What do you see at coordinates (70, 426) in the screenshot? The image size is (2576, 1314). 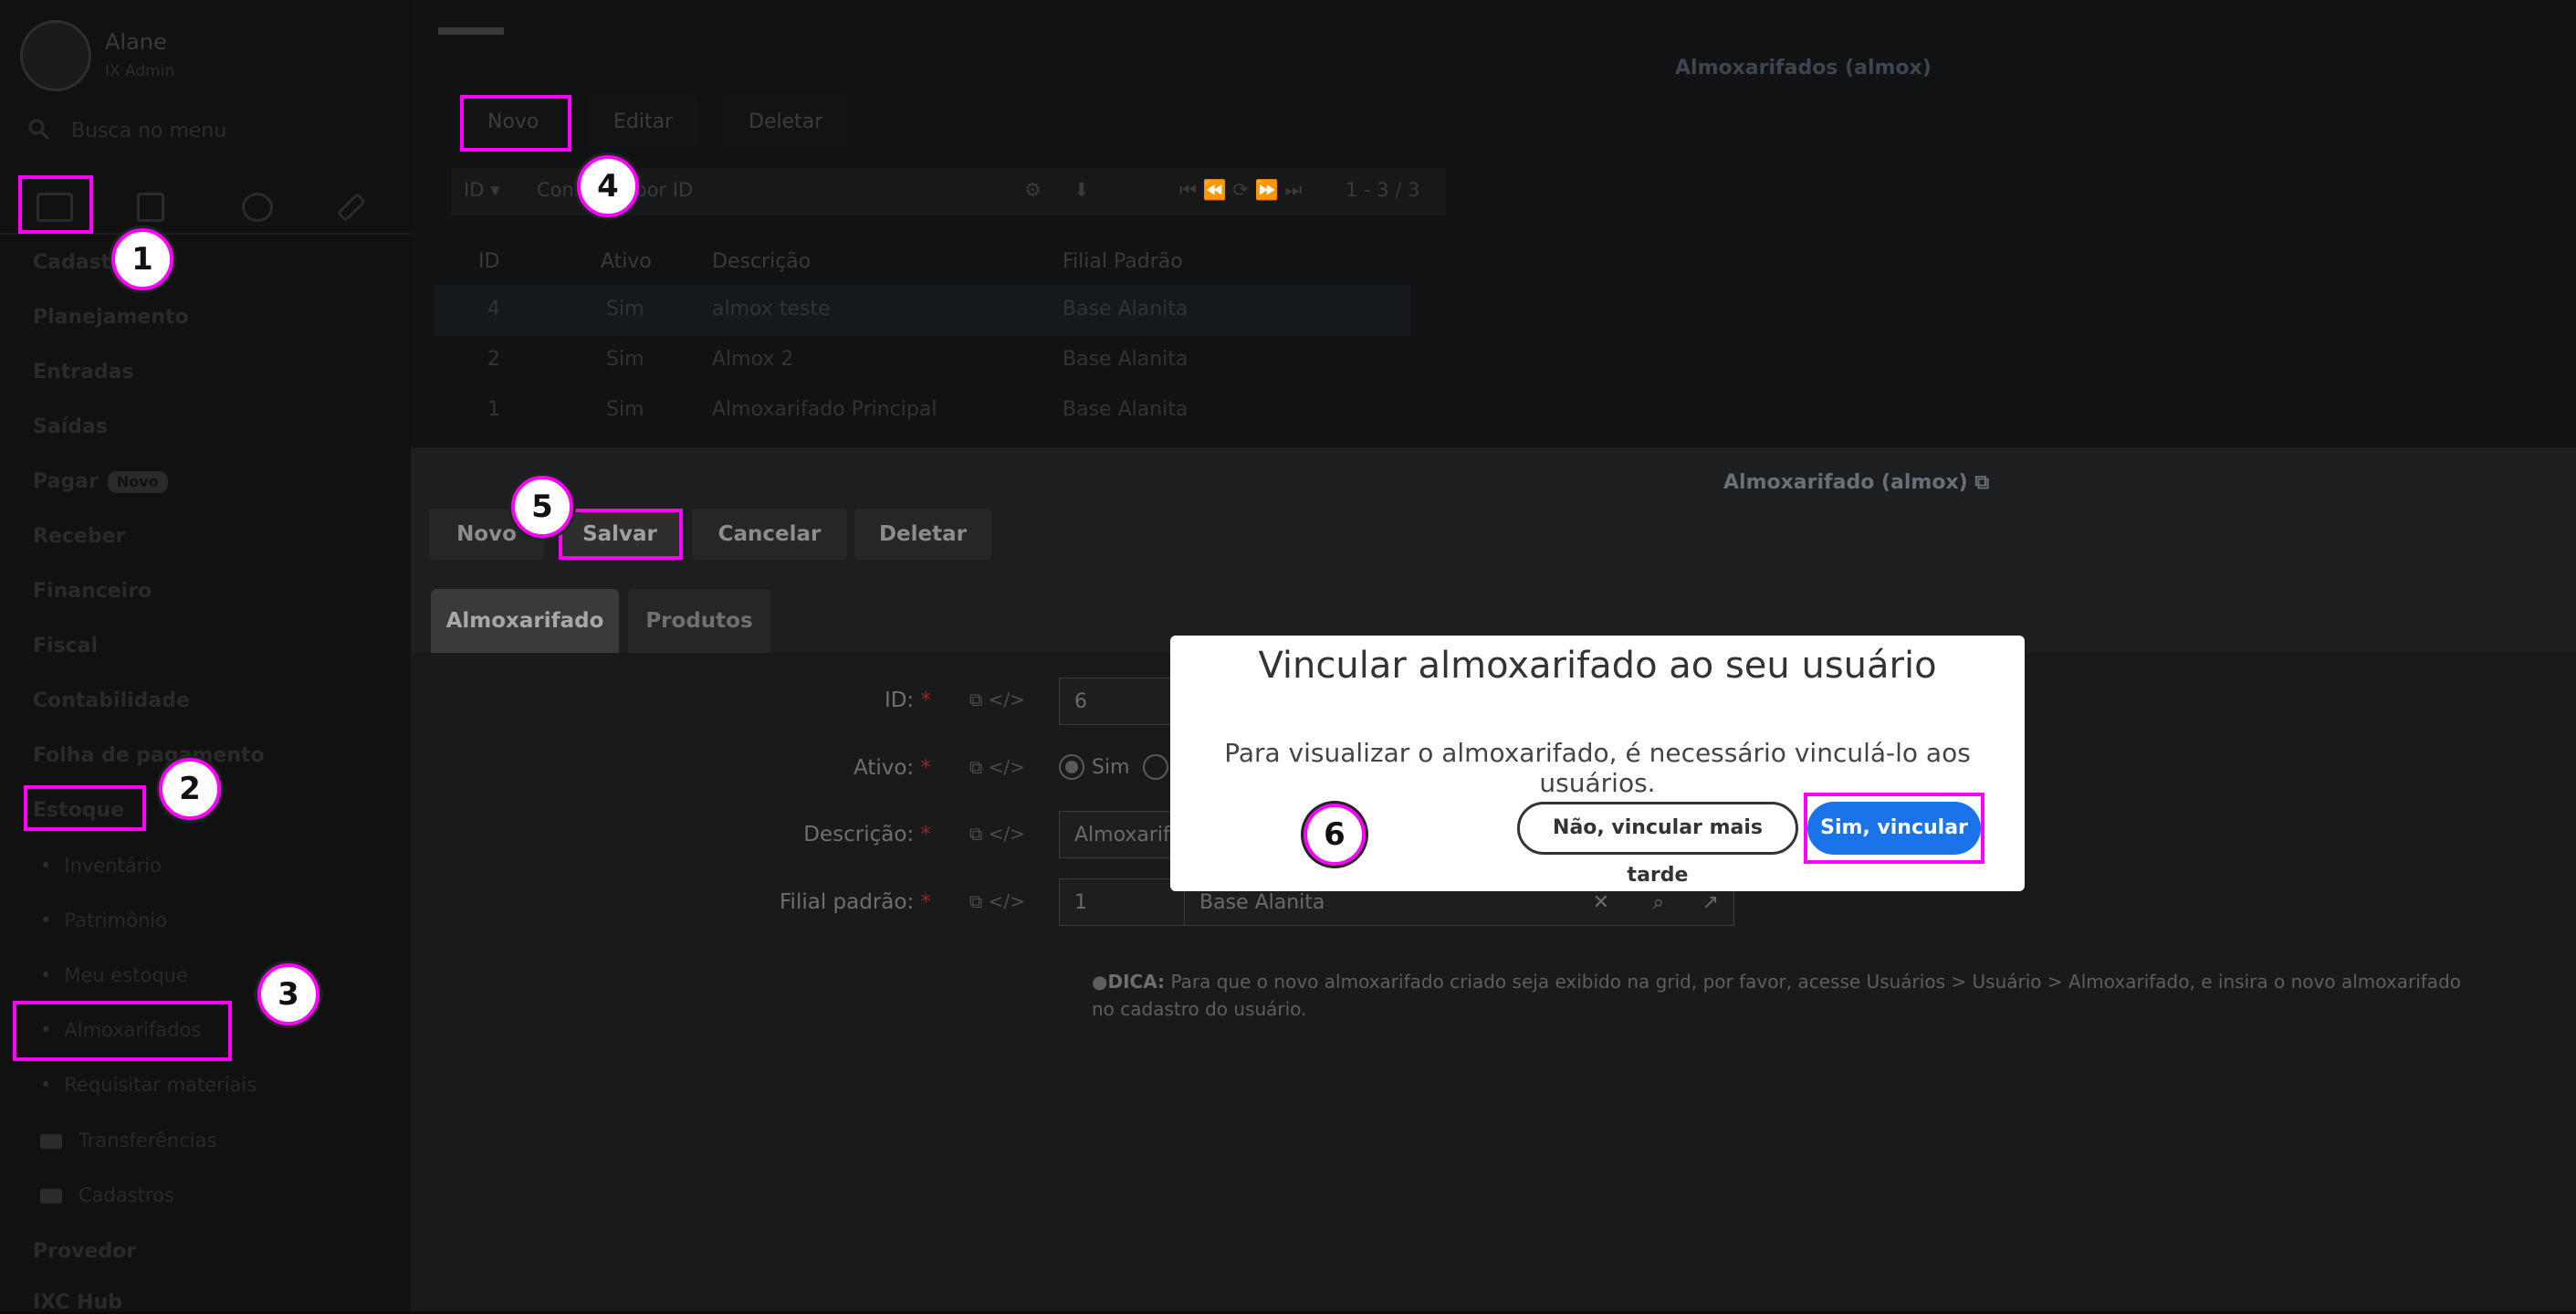 I see `menu-saidas: Saídas` at bounding box center [70, 426].